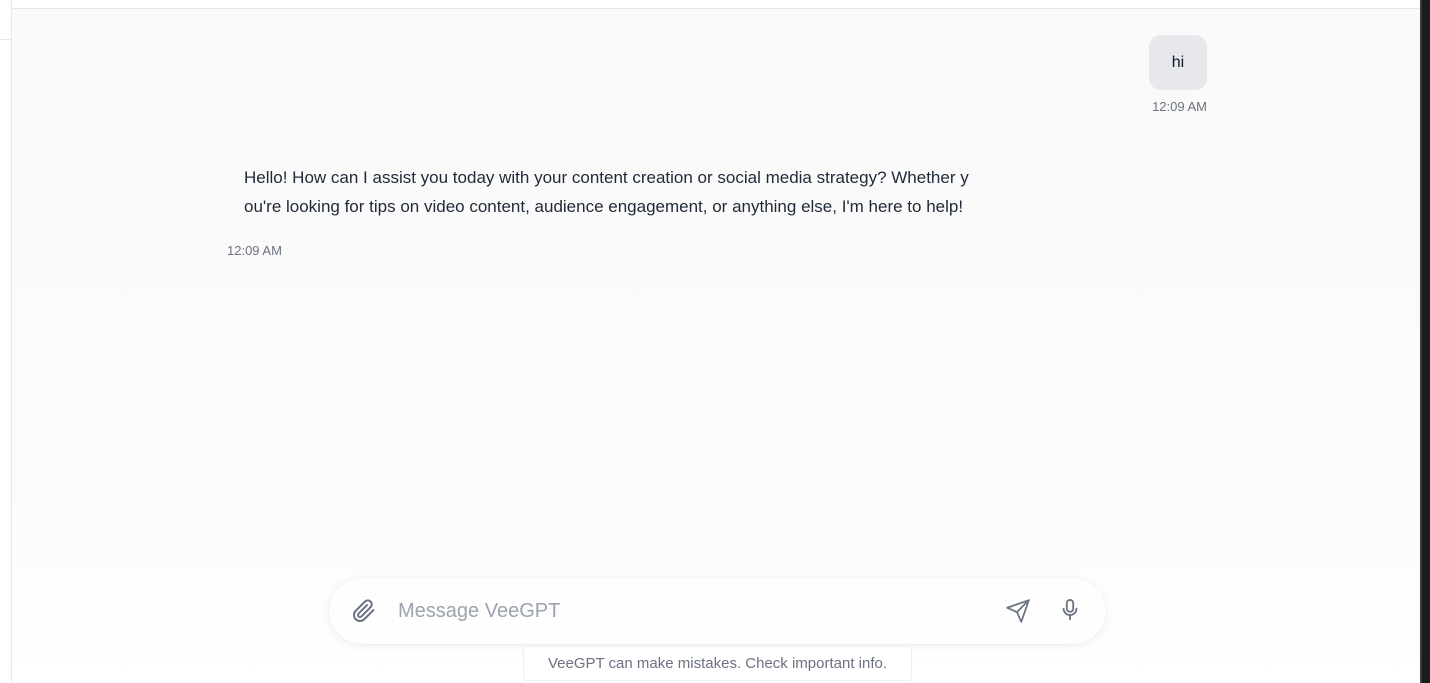  I want to click on user-message-timestamp: 12:09 AM, so click(1179, 106).